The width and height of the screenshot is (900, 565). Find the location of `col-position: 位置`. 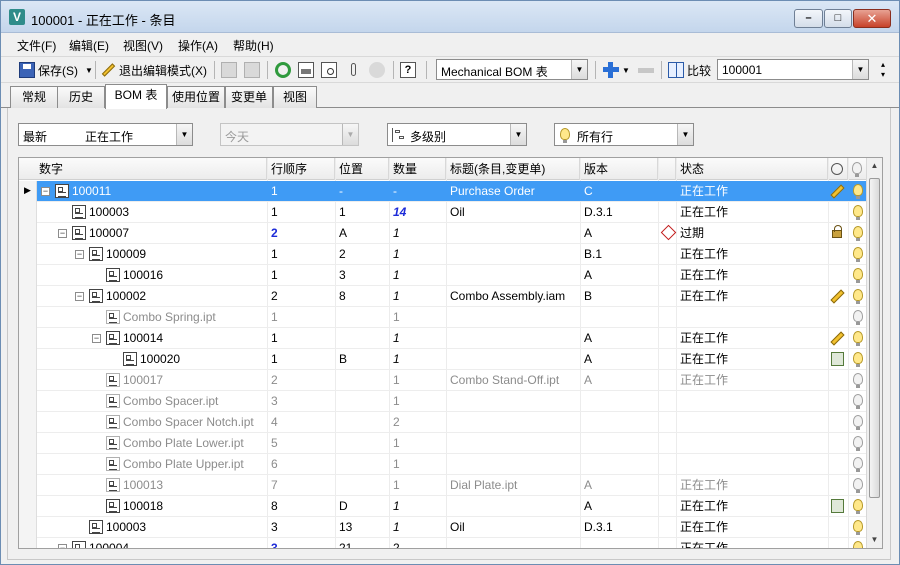

col-position: 位置 is located at coordinates (362, 169).